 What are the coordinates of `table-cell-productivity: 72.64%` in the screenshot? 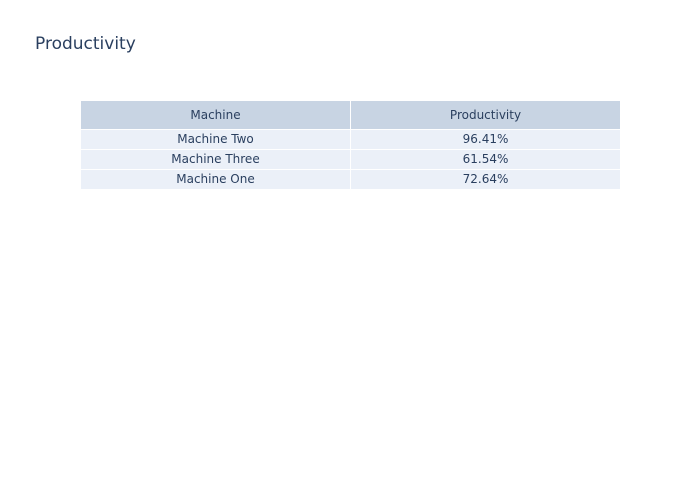 It's located at (485, 179).